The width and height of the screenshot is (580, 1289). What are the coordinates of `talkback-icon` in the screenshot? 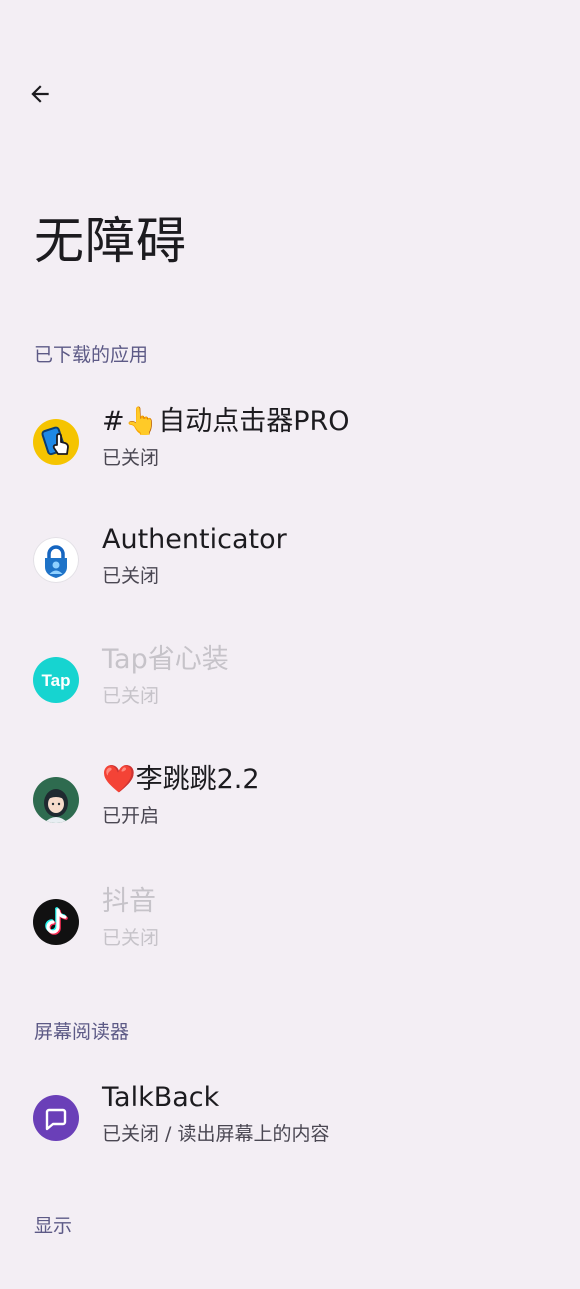 It's located at (56, 1118).